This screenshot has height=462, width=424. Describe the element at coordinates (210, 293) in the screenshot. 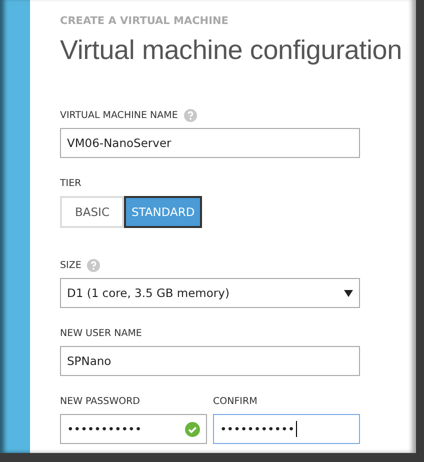

I see `size-dropdown: D1 (1 core, 3.5 GB memory)` at that location.